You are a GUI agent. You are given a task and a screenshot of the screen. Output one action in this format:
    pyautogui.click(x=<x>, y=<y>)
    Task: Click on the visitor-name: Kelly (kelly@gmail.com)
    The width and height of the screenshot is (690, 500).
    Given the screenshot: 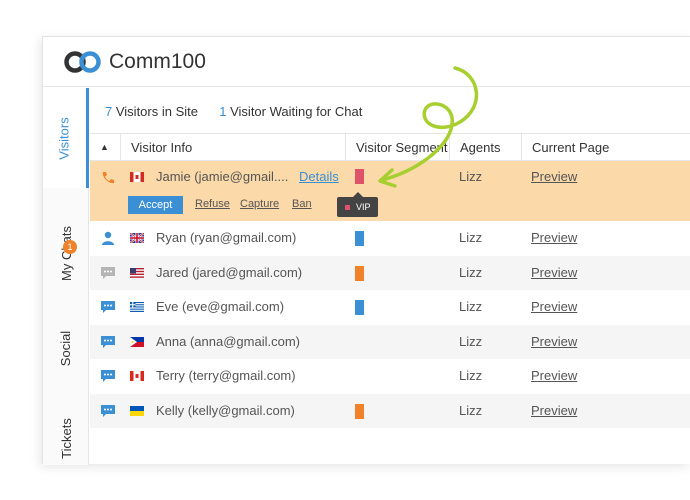 What is the action you would take?
    pyautogui.click(x=225, y=410)
    